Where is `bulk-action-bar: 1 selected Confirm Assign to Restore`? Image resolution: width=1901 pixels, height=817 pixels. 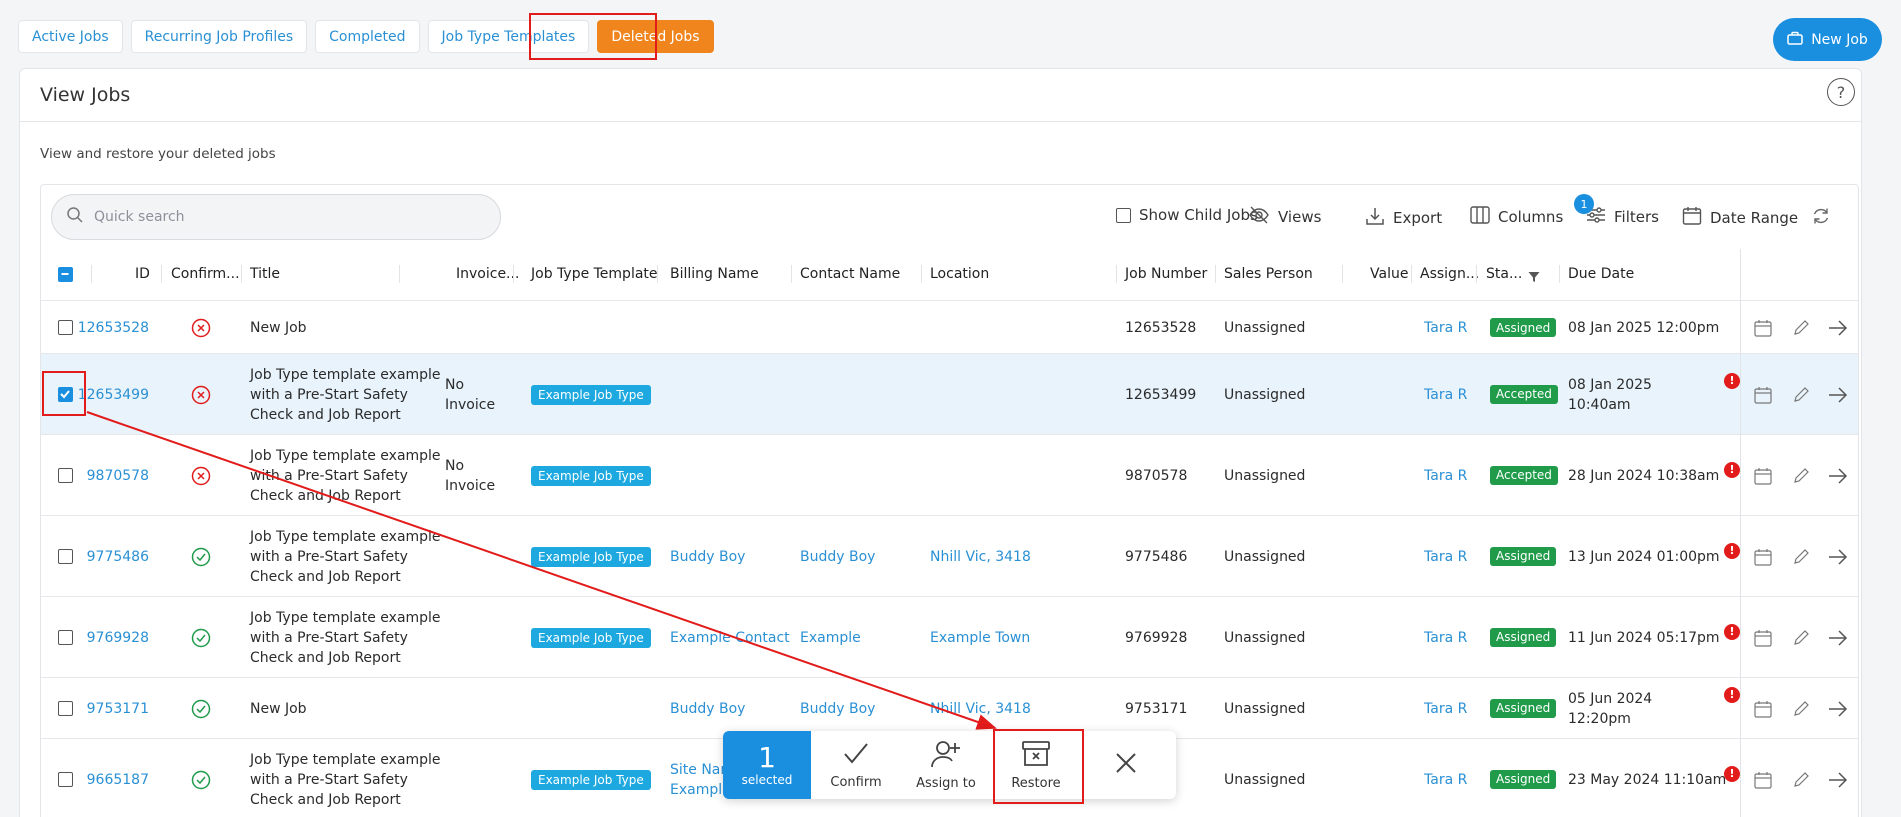
bulk-action-bar: 1 selected Confirm Assign to Restore is located at coordinates (949, 765).